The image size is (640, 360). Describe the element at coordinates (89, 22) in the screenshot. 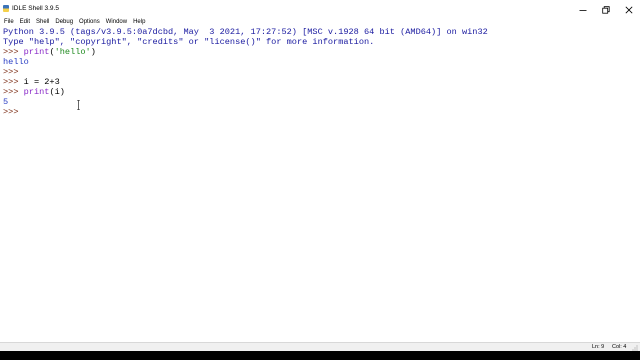

I see `menu-options: Options` at that location.